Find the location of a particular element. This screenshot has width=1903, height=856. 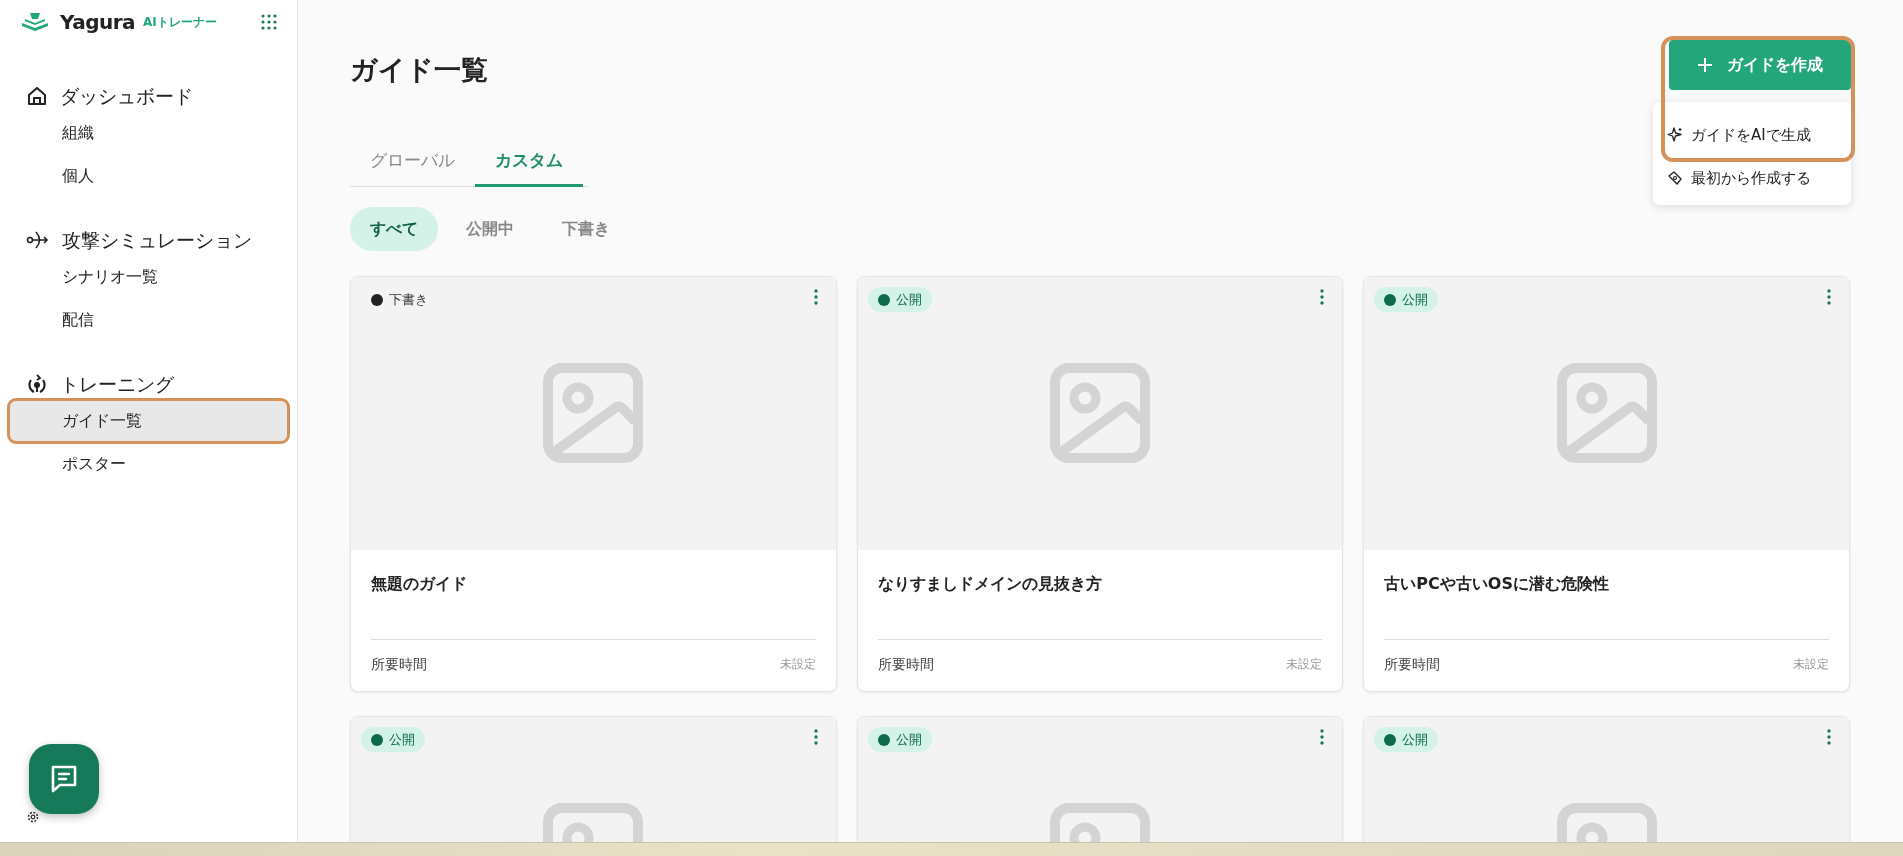

menu-item: 最初から作成する is located at coordinates (1752, 177).